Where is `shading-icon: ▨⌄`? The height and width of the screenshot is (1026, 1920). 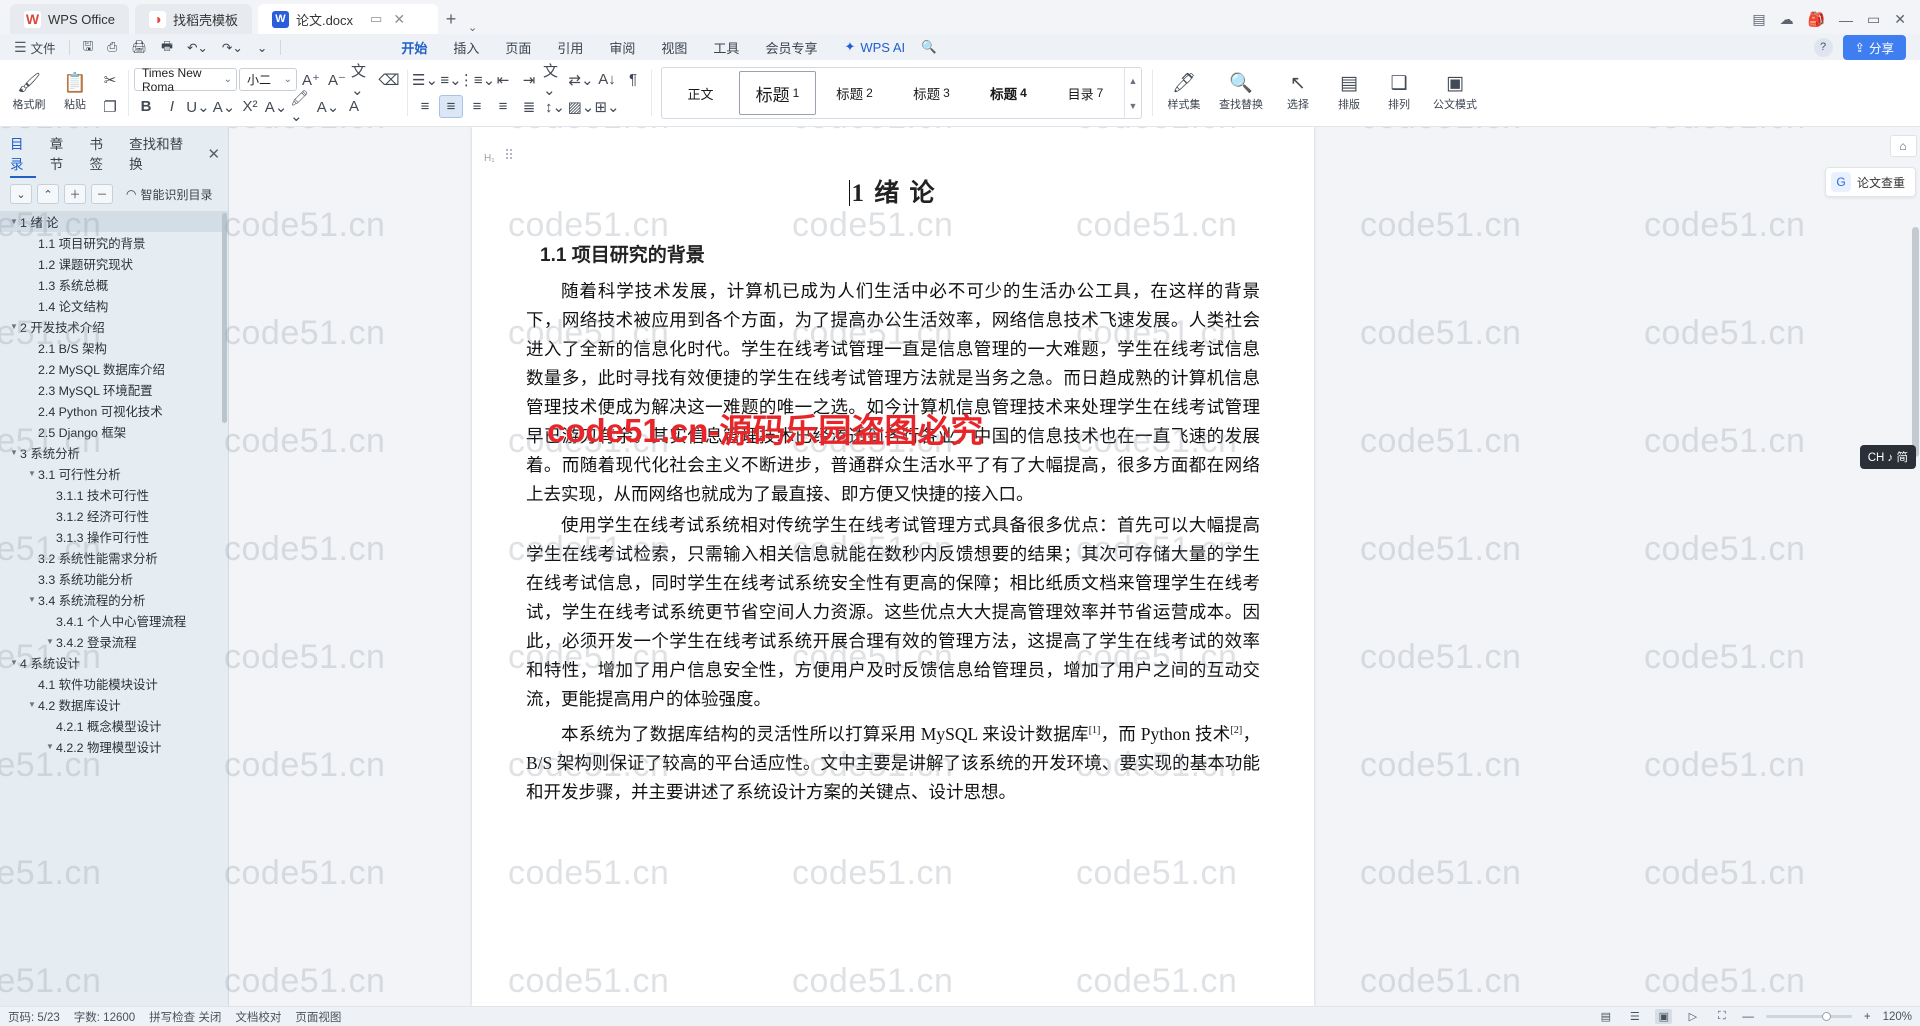
shading-icon: ▨⌄ is located at coordinates (581, 106).